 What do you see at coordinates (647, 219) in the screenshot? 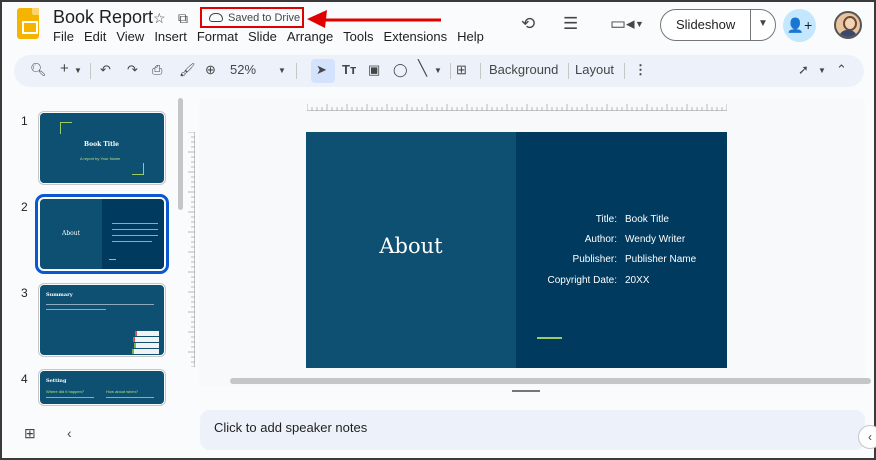
I see `info-value: Book Title` at bounding box center [647, 219].